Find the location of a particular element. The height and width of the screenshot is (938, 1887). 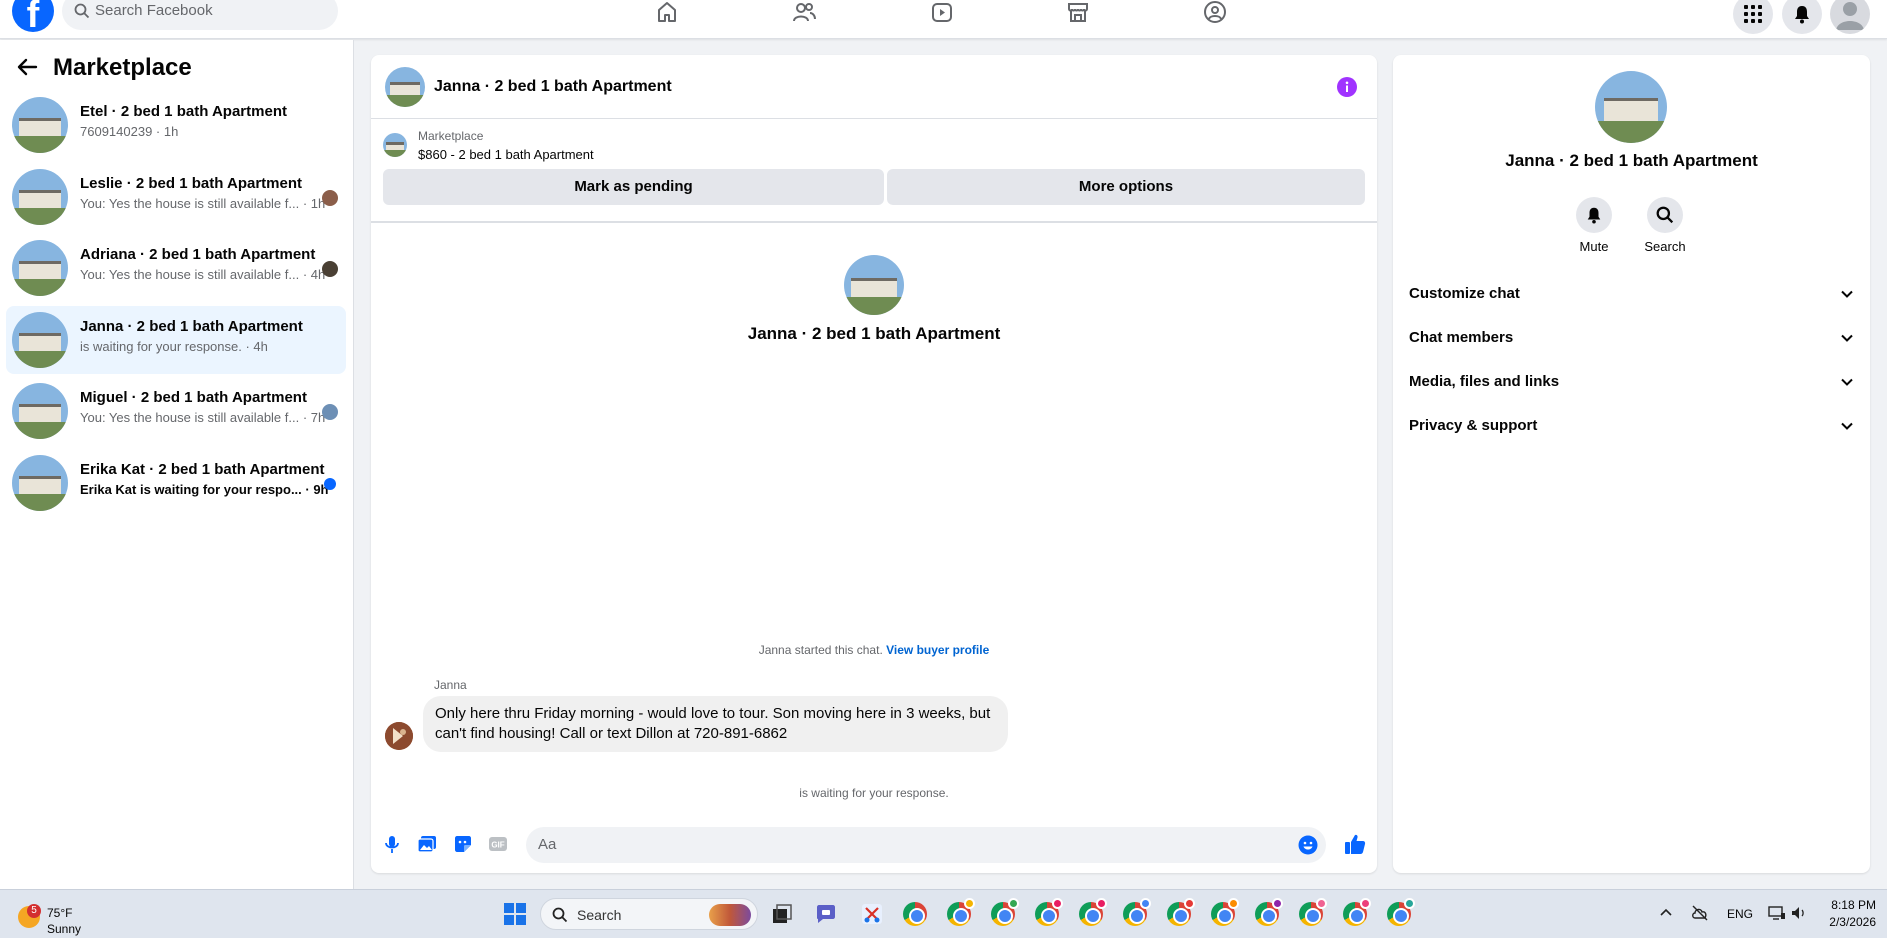

section-label: Privacy & support is located at coordinates (1473, 425).